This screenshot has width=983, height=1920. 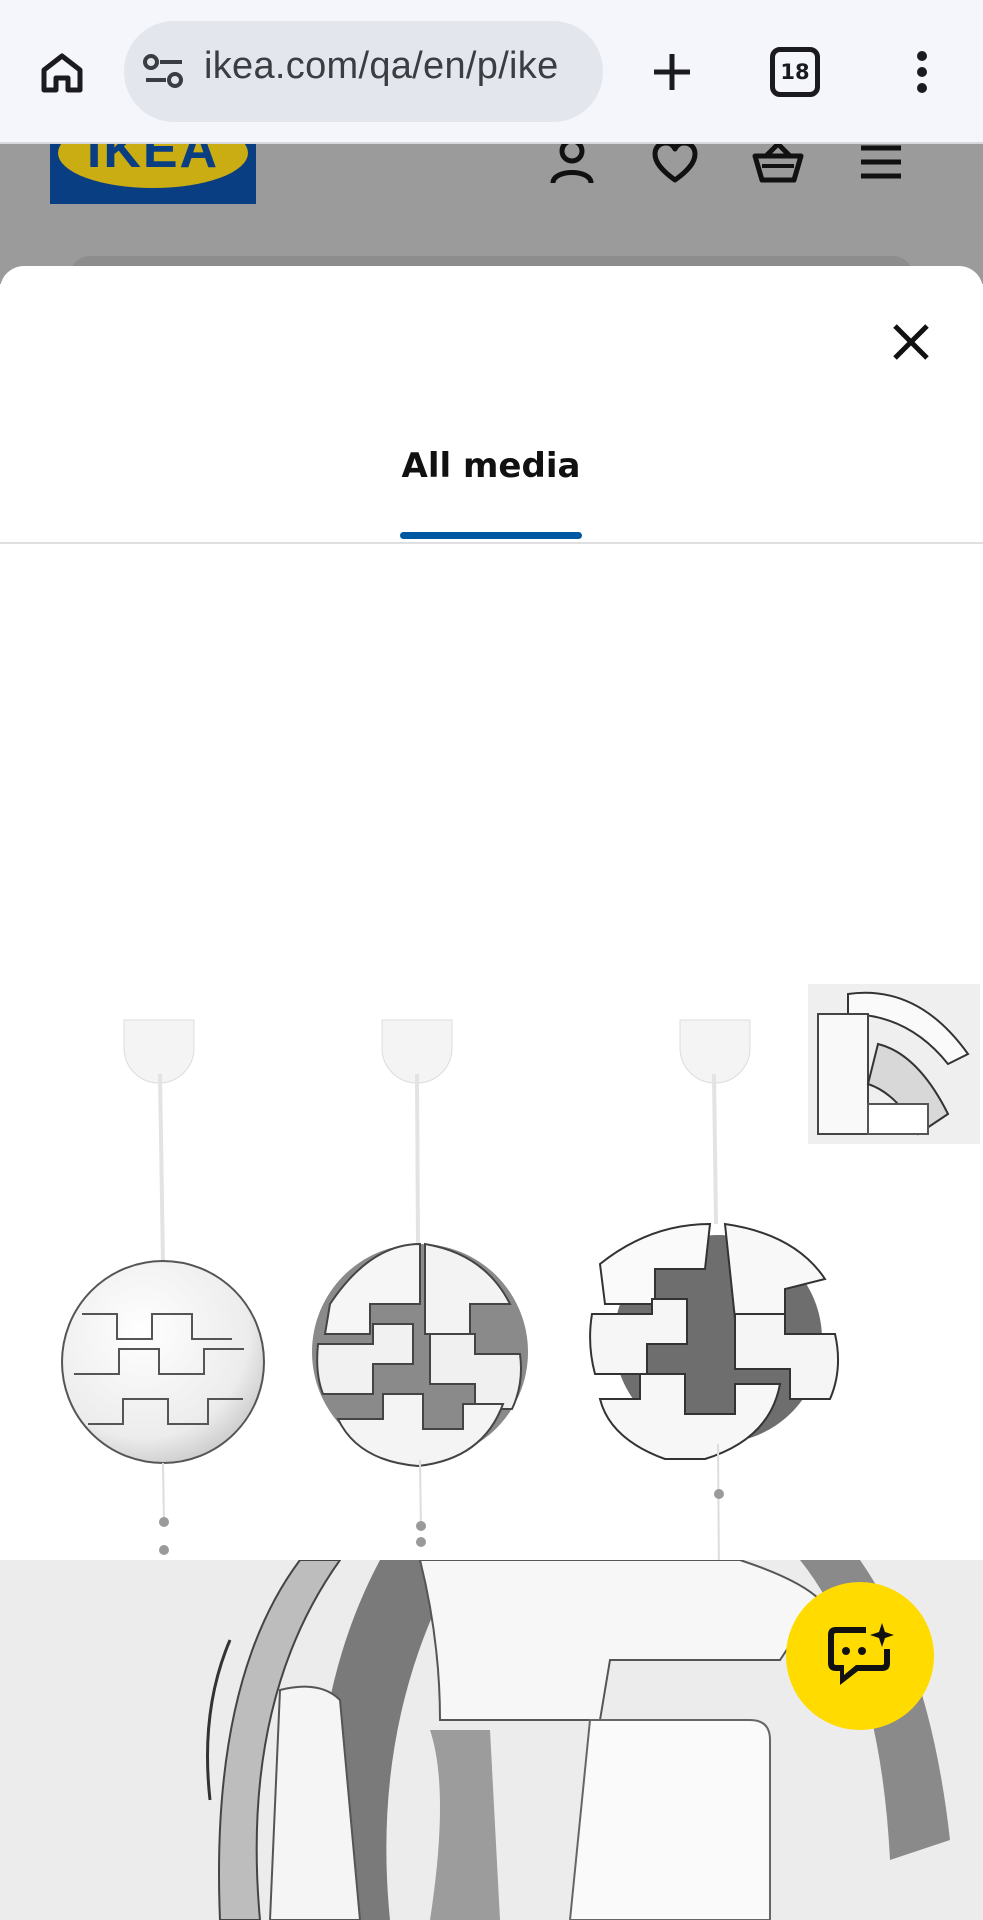 I want to click on logo-text: IKEA, so click(x=153, y=161).